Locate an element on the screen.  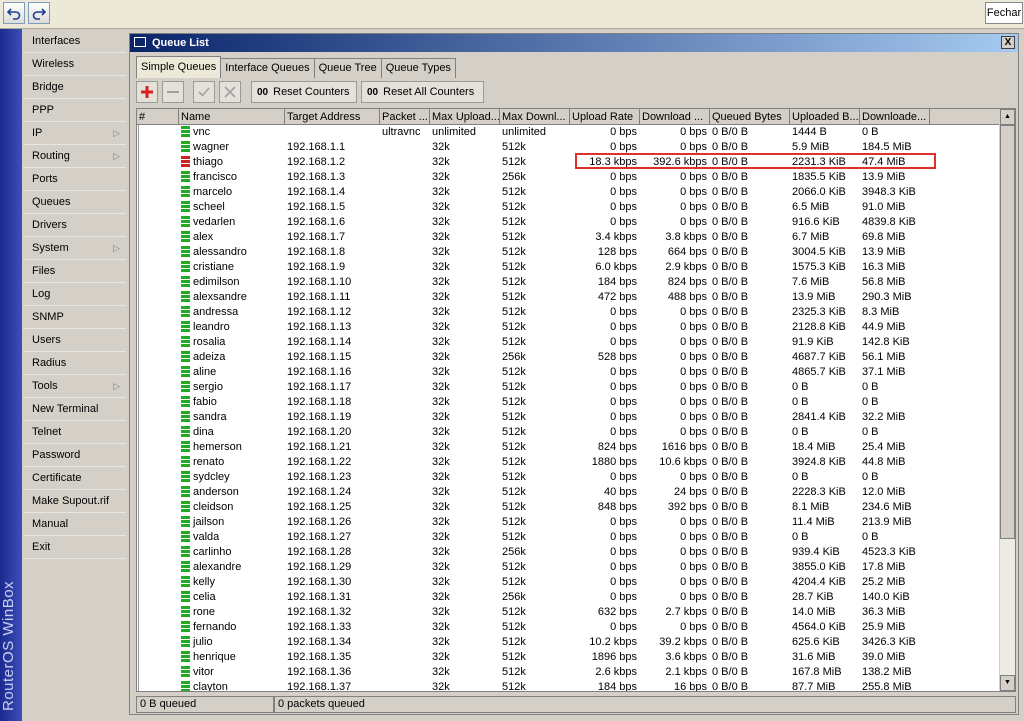
scroll-up-icon: ▲ is located at coordinates (1007, 117).